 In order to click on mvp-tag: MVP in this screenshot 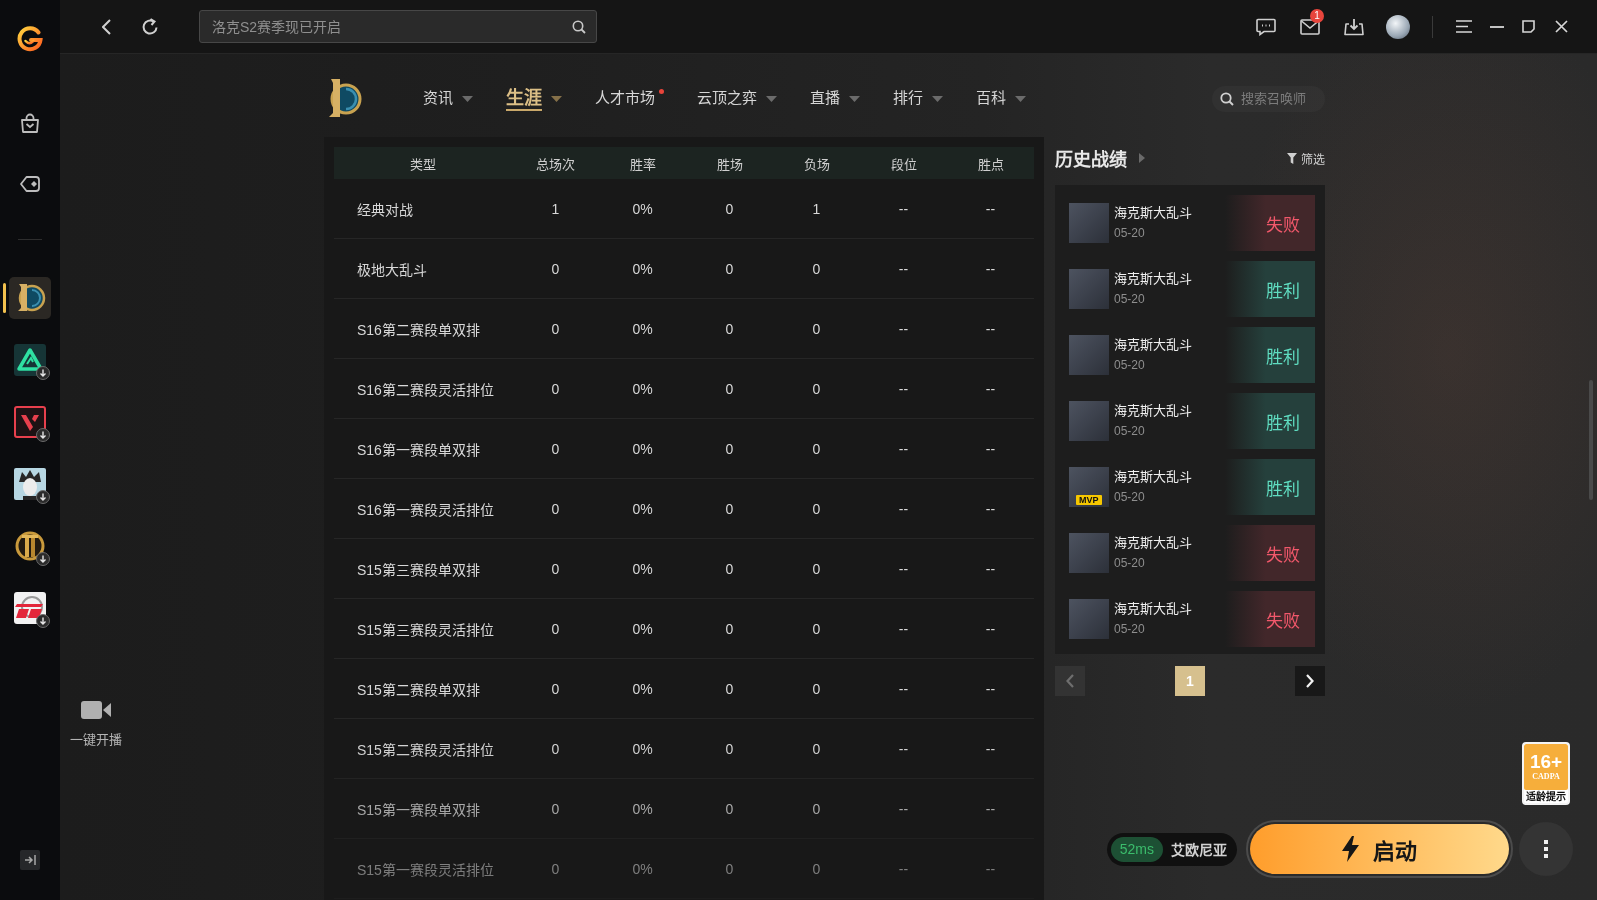, I will do `click(1089, 500)`.